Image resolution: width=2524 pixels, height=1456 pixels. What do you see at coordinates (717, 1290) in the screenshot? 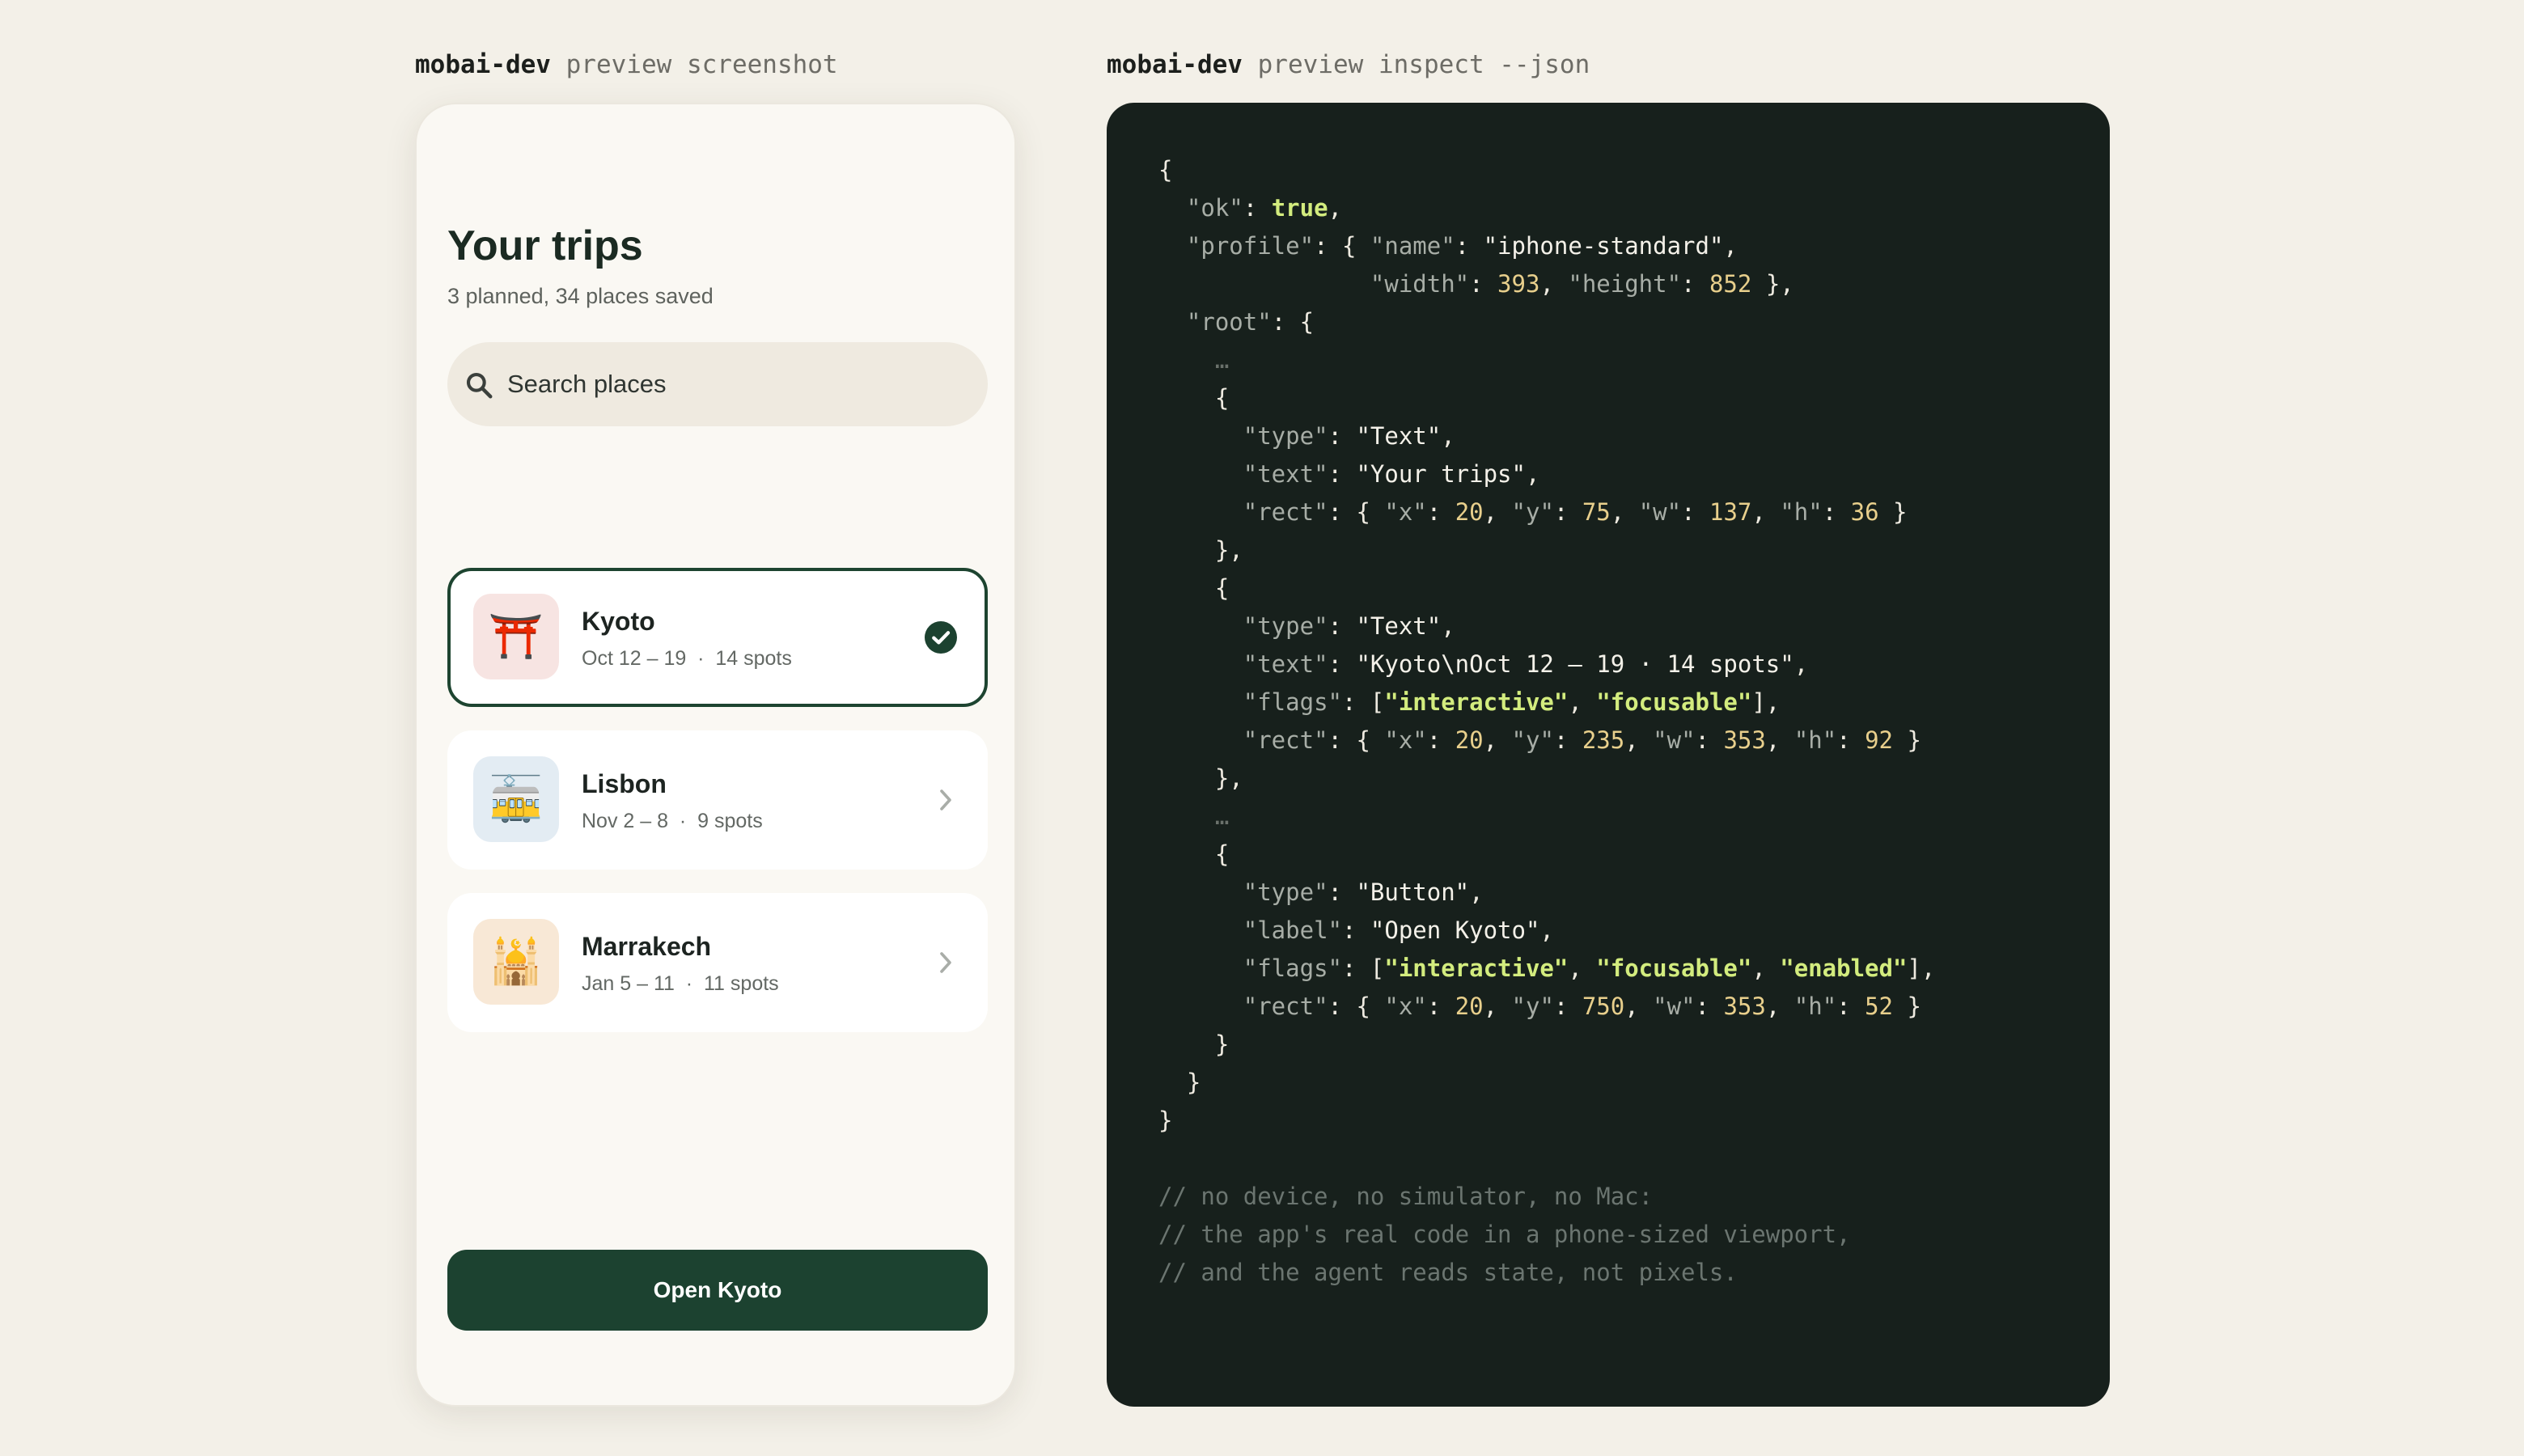
I see `open-kyoto-button: Open Kyoto` at bounding box center [717, 1290].